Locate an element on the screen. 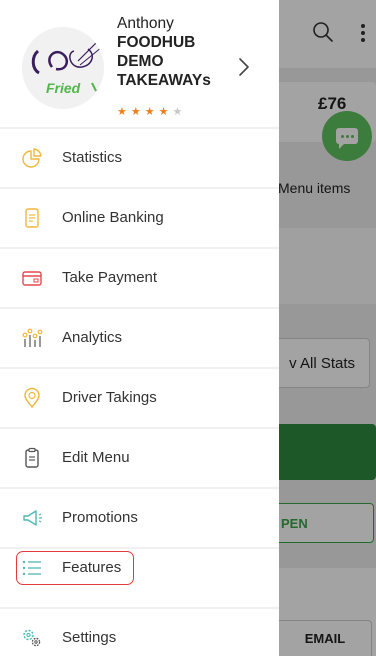  store-logo: Fried is located at coordinates (63, 68).